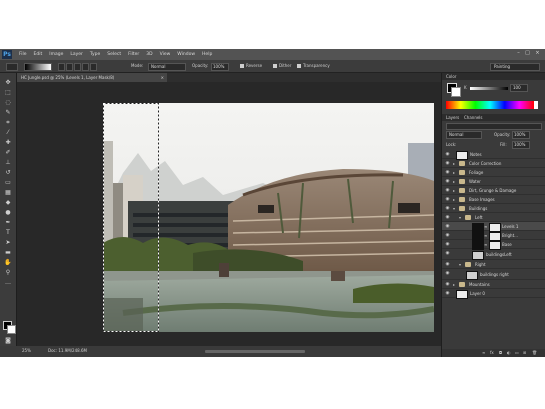  What do you see at coordinates (493, 199) in the screenshot?
I see `layer-row: ◉ ▸ Base Images` at bounding box center [493, 199].